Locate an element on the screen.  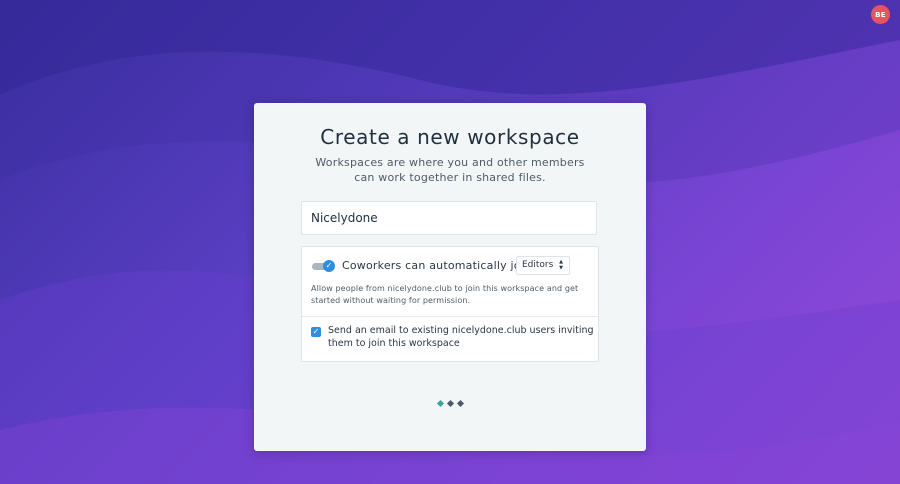
dialog-title: Create a new workspace is located at coordinates (450, 137).